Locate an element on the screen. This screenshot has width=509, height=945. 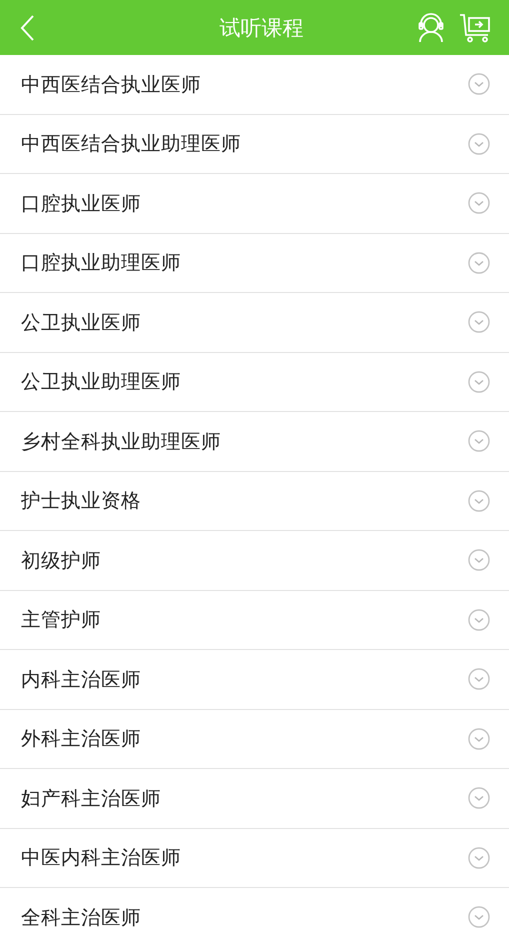
cart-icon is located at coordinates (475, 27).